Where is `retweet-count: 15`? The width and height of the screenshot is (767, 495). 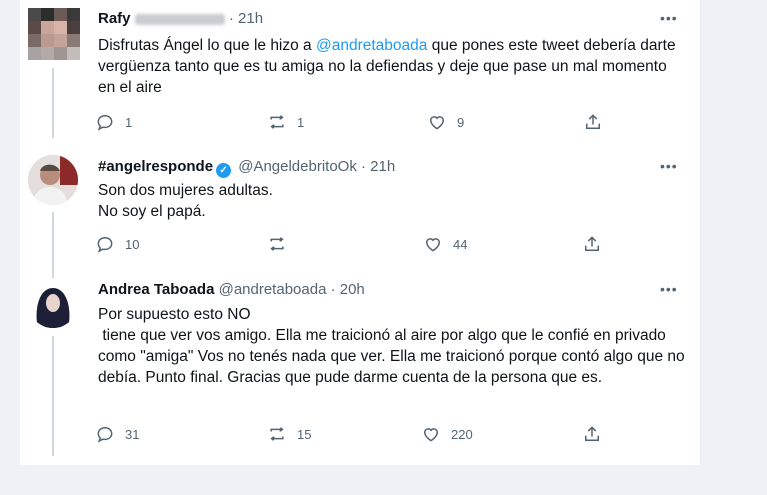
retweet-count: 15 is located at coordinates (304, 434).